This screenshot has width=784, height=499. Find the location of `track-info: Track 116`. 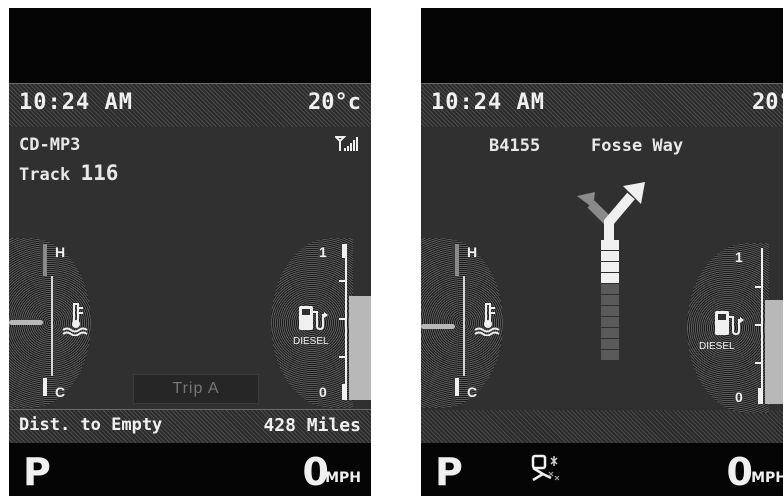

track-info: Track 116 is located at coordinates (68, 173).